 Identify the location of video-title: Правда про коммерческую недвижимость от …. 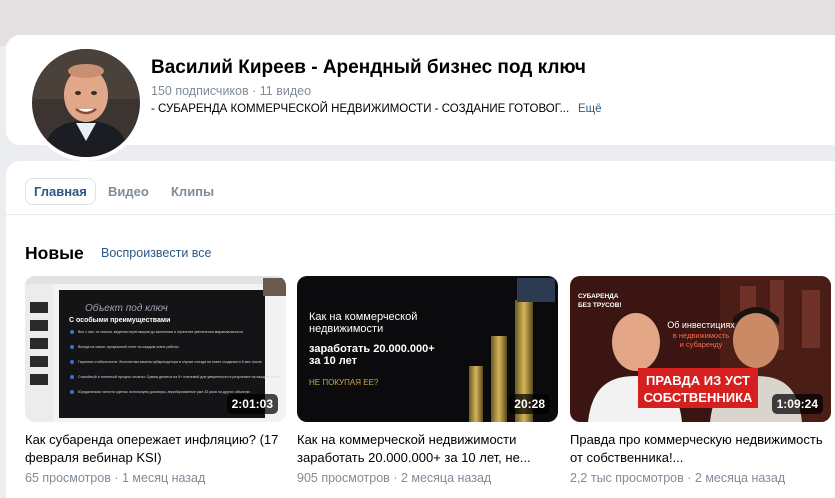
(701, 449).